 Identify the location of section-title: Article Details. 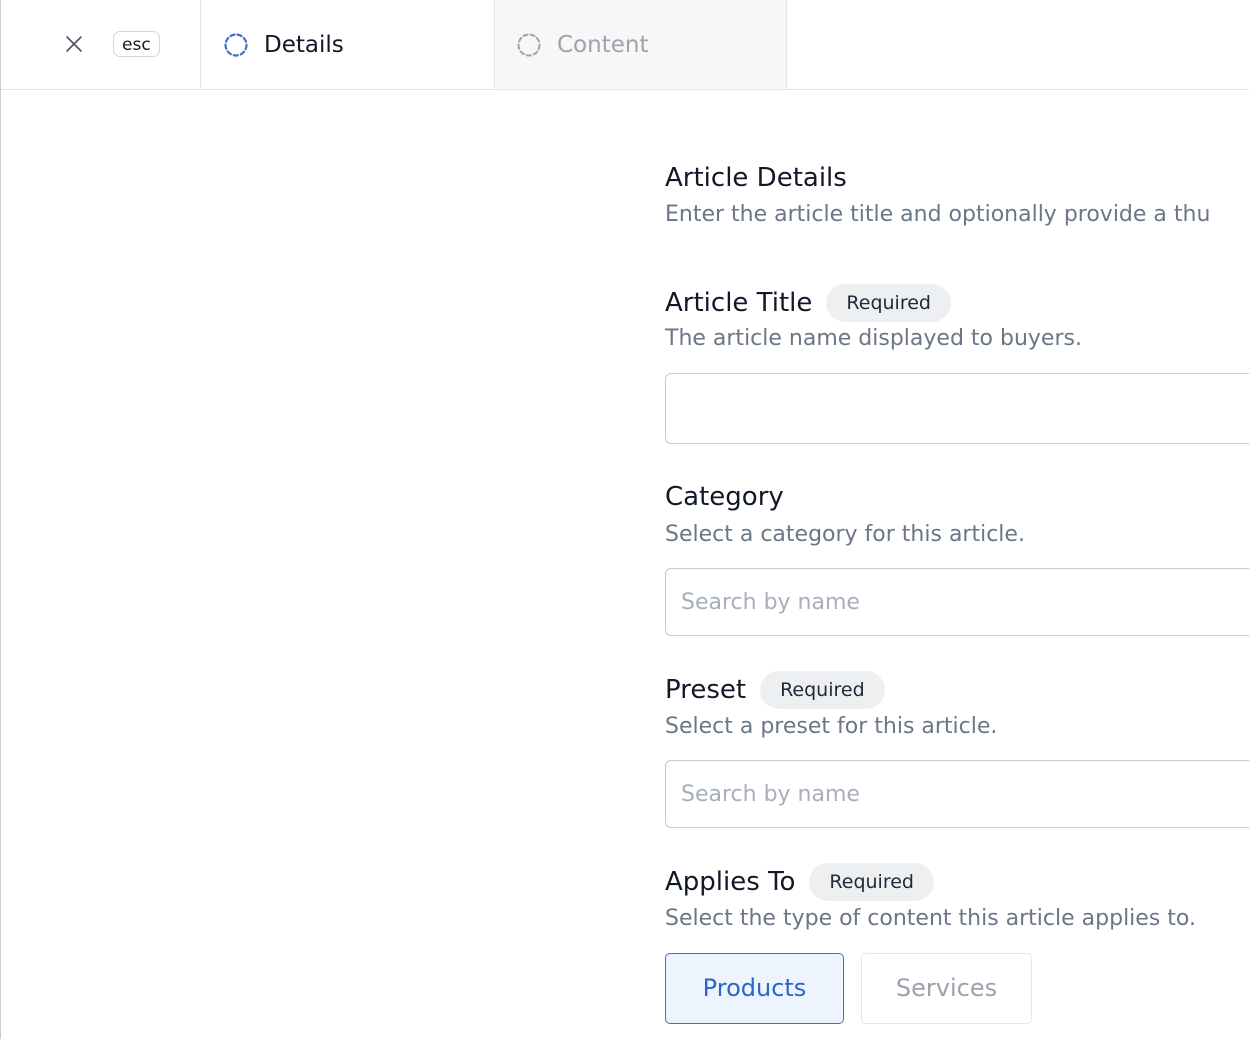
(756, 178).